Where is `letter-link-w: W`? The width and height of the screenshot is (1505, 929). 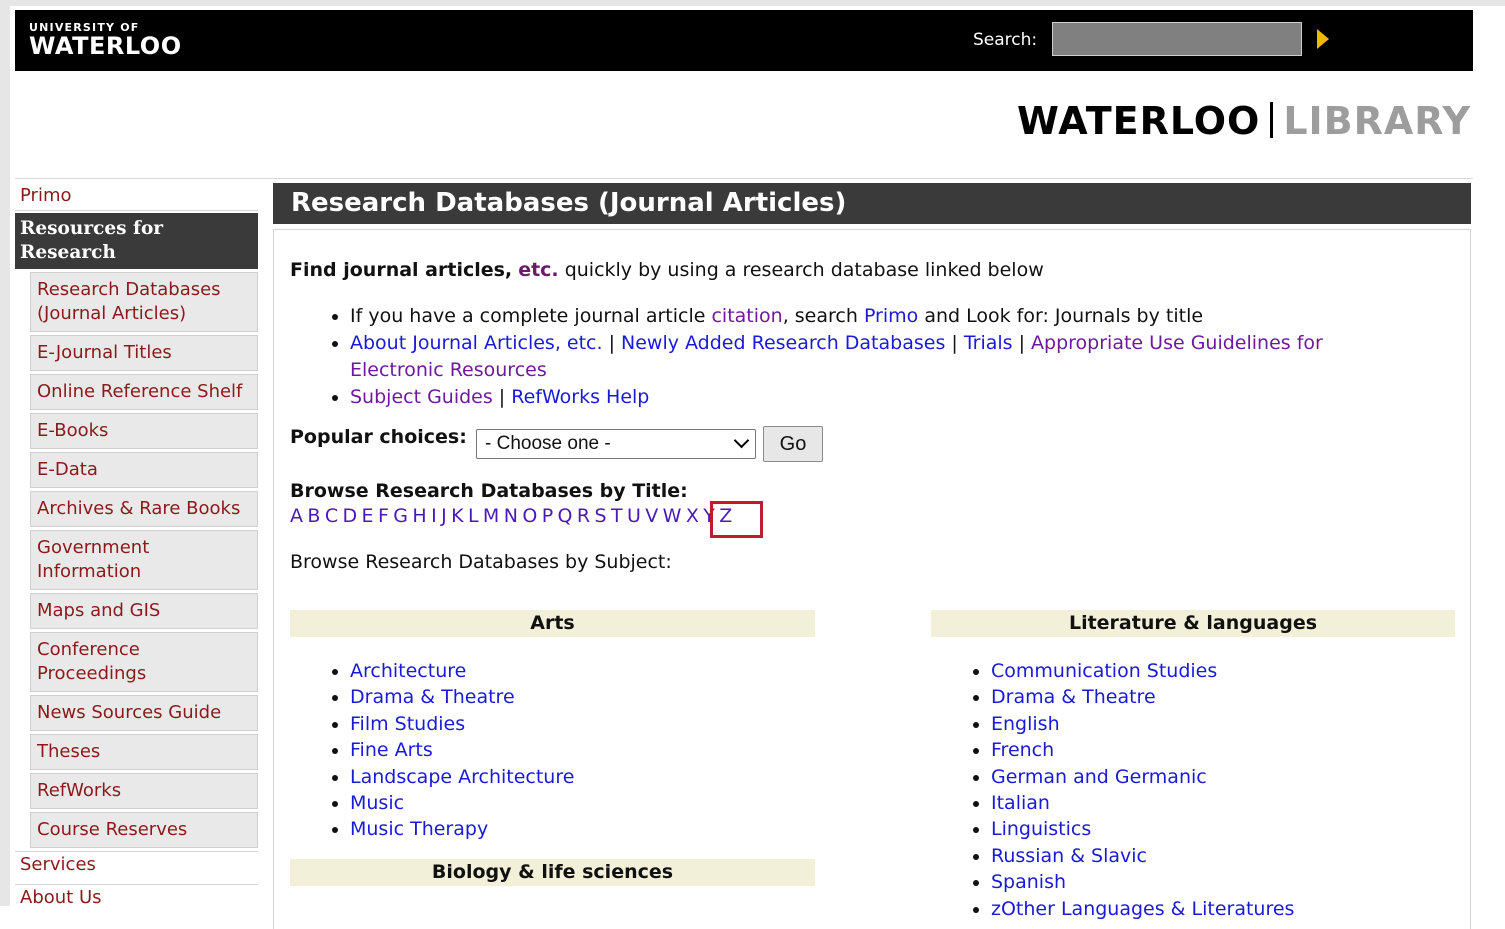
letter-link-w: W is located at coordinates (672, 516).